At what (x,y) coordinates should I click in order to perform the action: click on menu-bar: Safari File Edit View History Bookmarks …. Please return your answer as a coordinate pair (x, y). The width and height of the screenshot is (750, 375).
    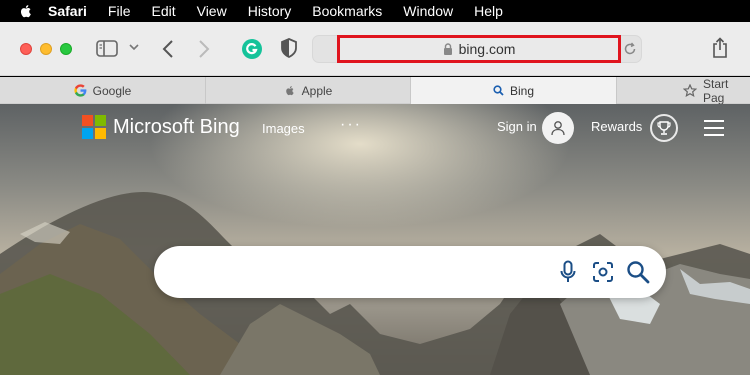
    Looking at the image, I should click on (375, 11).